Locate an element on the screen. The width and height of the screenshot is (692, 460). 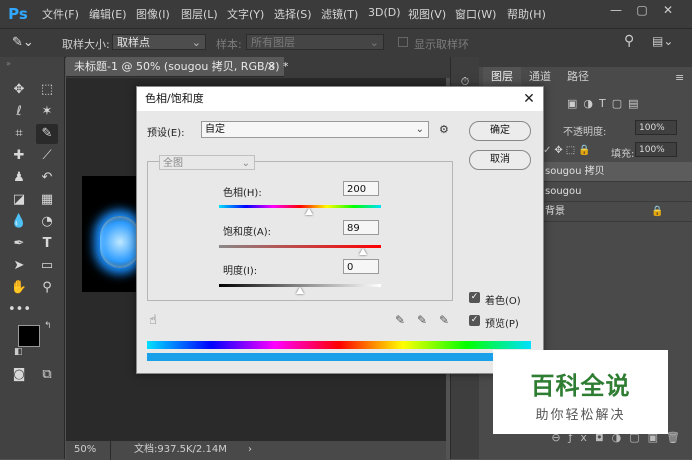
foreground-color-swatch is located at coordinates (29, 336).